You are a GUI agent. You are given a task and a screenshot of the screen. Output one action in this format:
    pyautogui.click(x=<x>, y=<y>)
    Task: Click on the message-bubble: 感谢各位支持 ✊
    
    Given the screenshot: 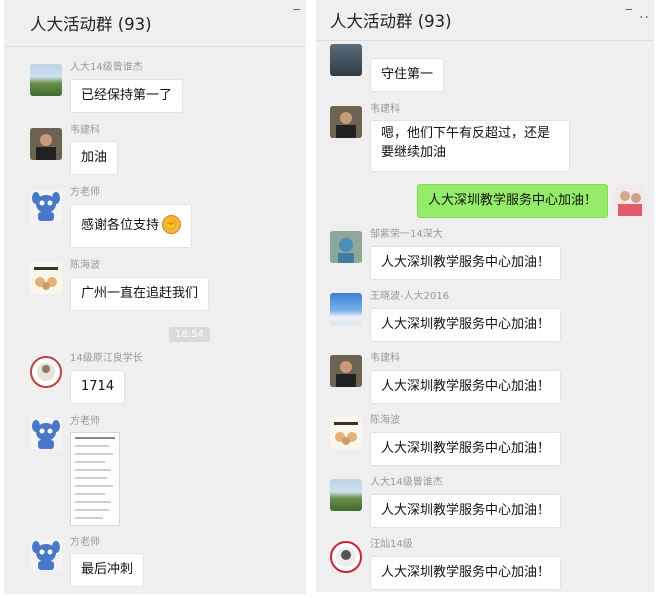 What is the action you would take?
    pyautogui.click(x=131, y=226)
    